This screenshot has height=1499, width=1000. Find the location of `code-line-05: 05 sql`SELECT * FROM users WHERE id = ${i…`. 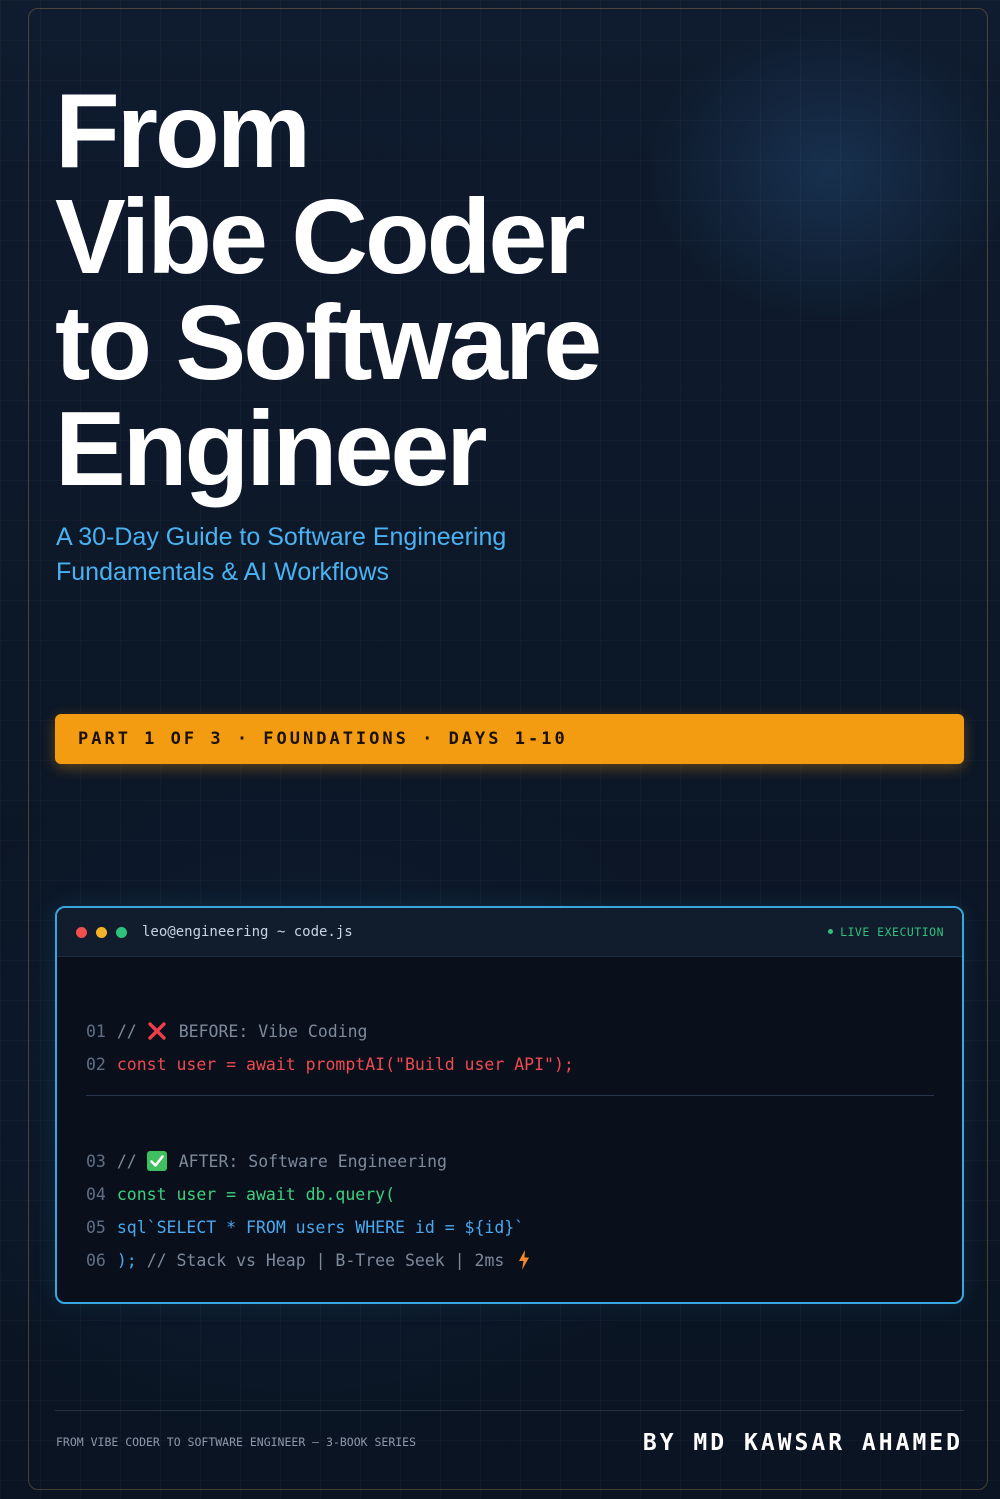

code-line-05: 05 sql`SELECT * FROM users WHERE id = ${i… is located at coordinates (305, 1228).